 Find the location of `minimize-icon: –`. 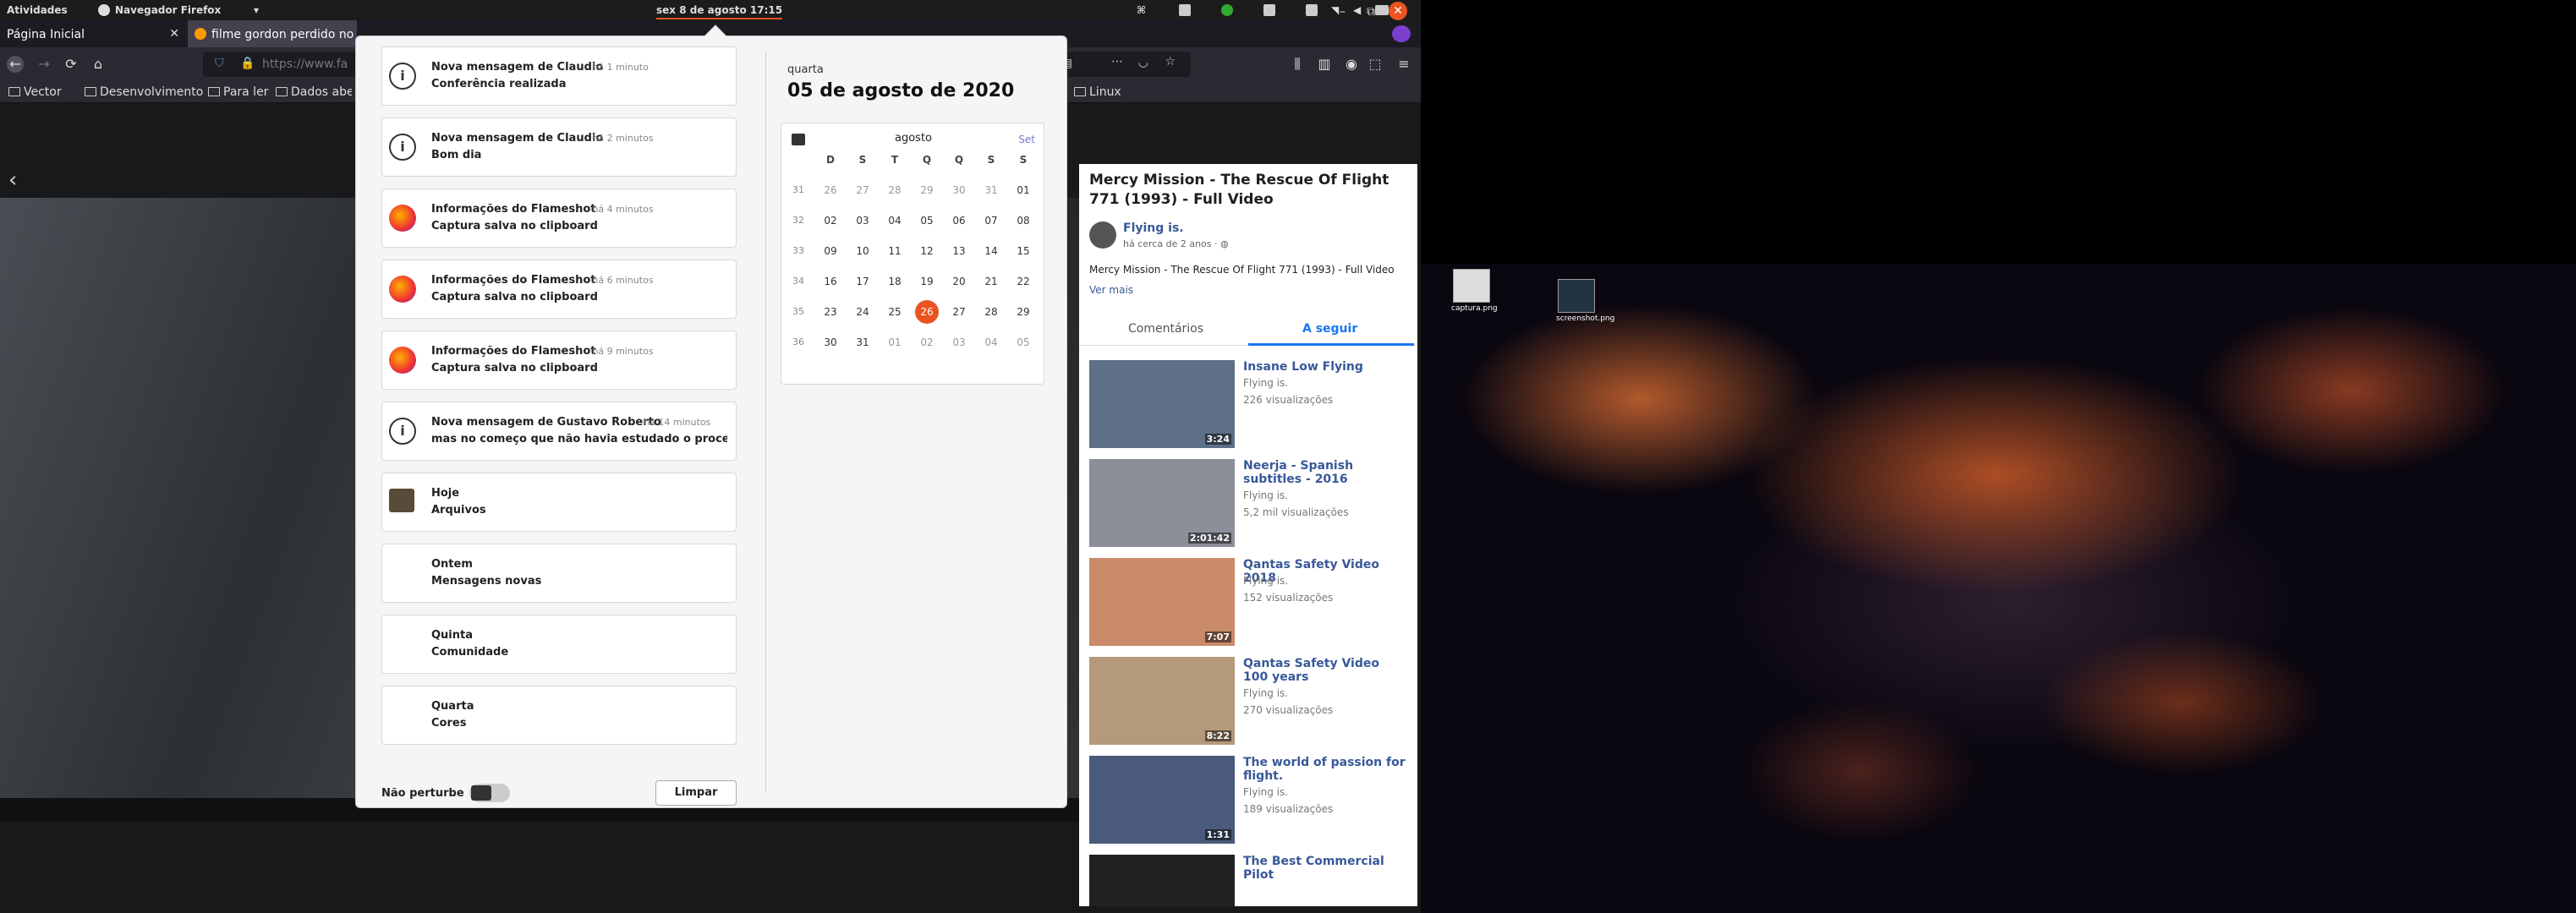

minimize-icon: – is located at coordinates (1343, 12).